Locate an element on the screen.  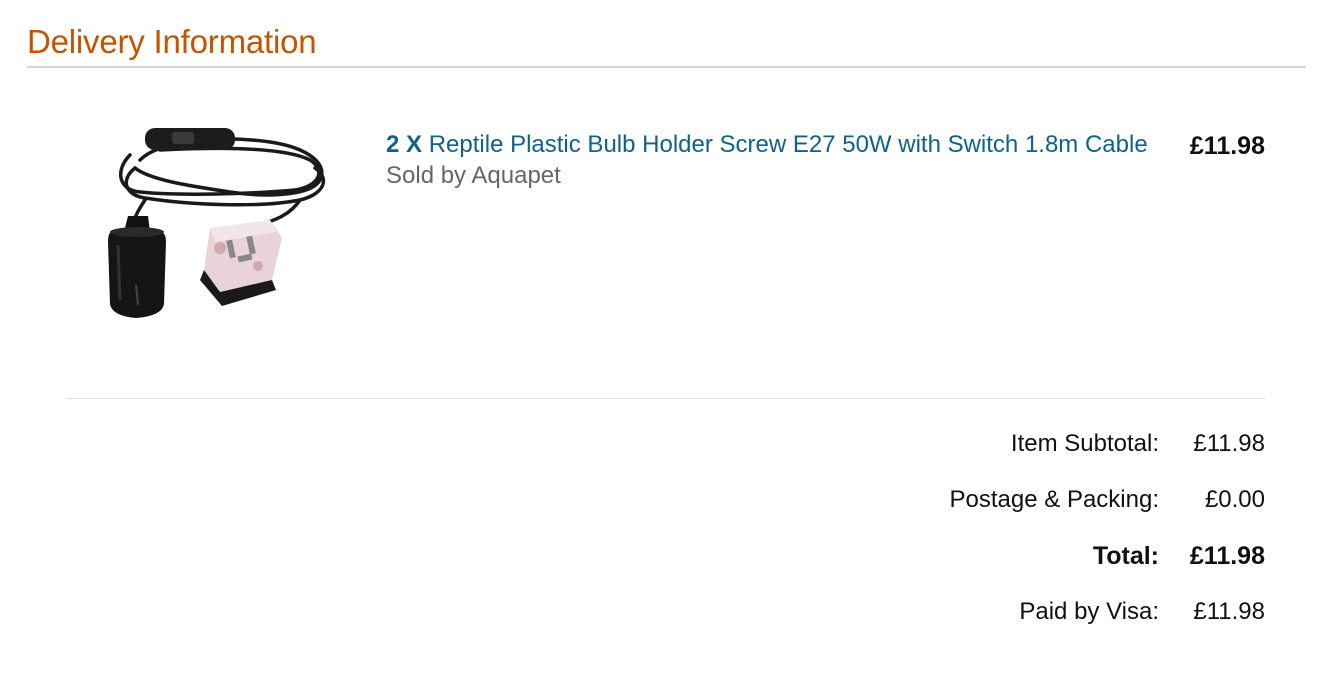
payment-value: £11.98 is located at coordinates (1229, 611).